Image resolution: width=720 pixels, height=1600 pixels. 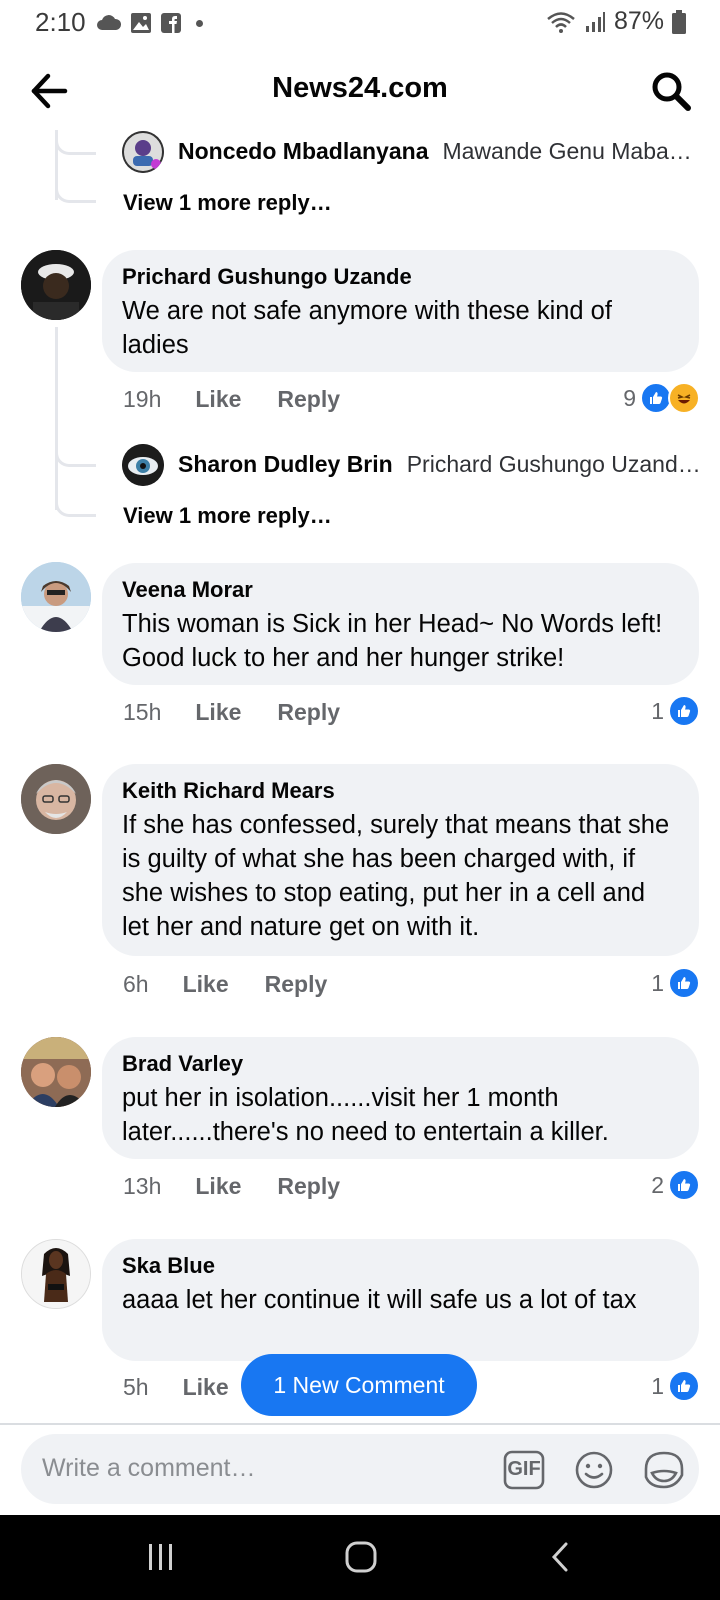 What do you see at coordinates (400, 277) in the screenshot?
I see `comment-author: Prichard Gushungo Uzande` at bounding box center [400, 277].